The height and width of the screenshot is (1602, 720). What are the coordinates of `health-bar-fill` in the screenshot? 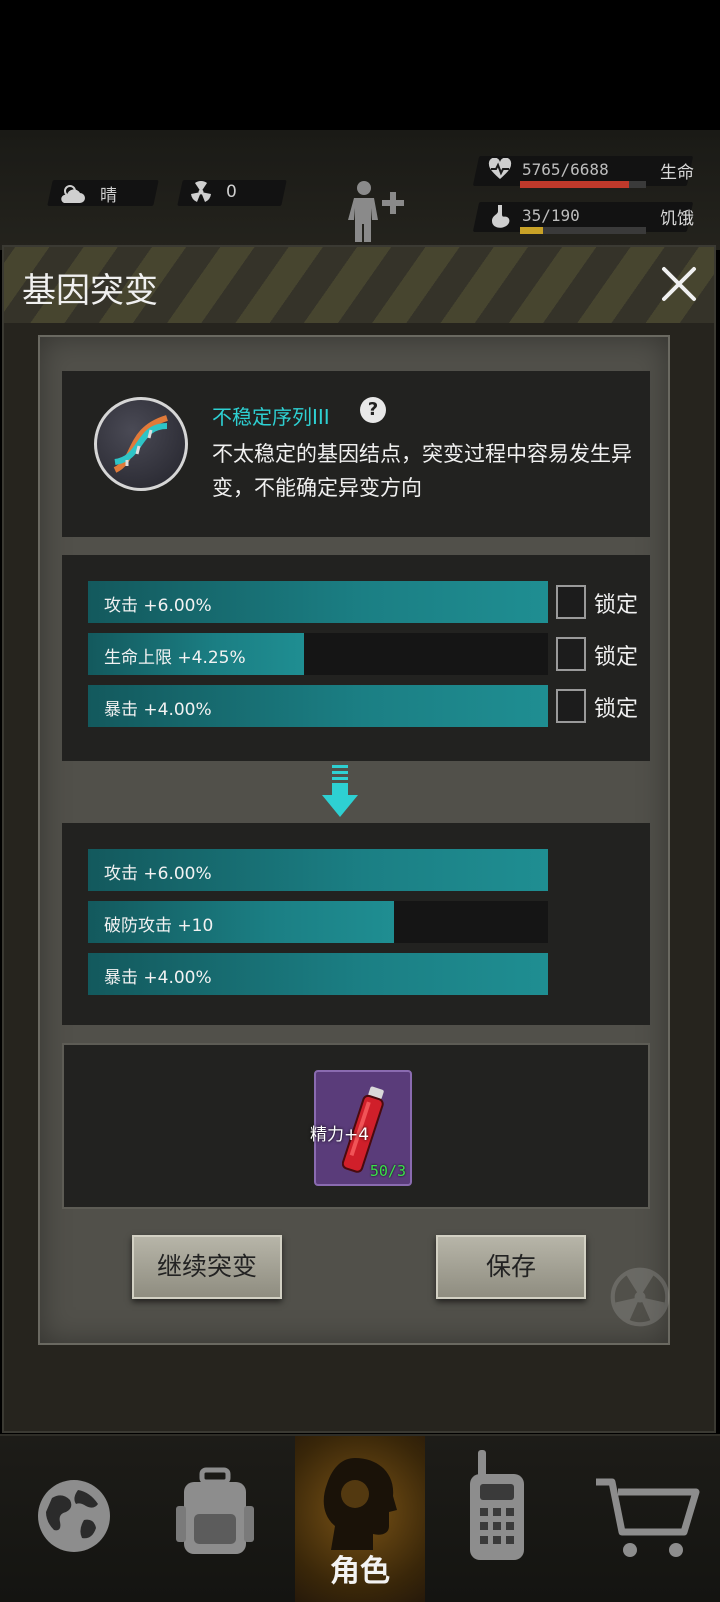 It's located at (574, 184).